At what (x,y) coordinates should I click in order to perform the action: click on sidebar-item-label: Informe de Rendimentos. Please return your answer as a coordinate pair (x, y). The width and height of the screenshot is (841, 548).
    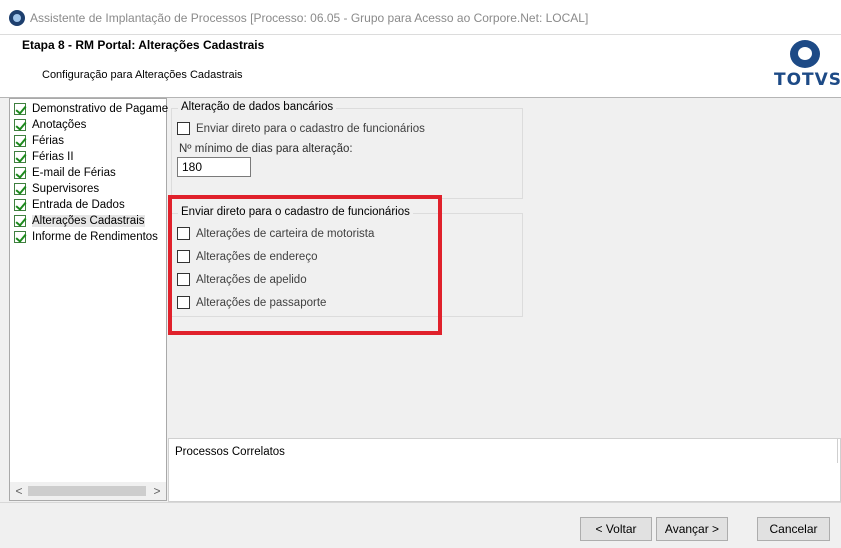
    Looking at the image, I should click on (95, 237).